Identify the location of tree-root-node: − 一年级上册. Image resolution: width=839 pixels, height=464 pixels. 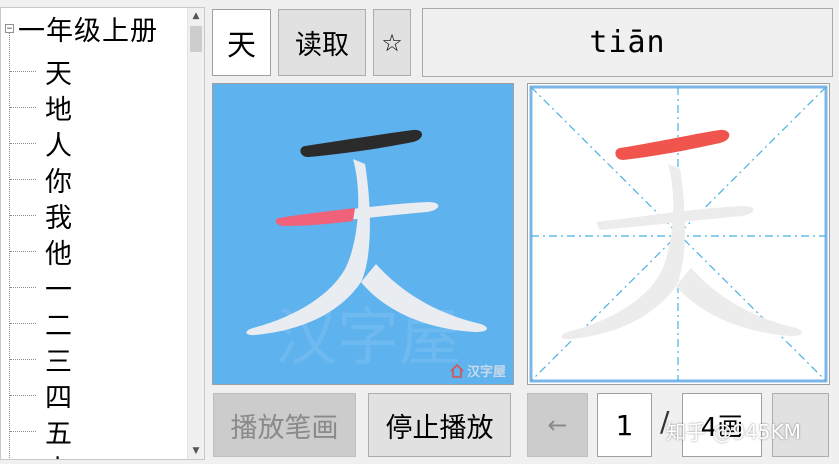
(81, 28).